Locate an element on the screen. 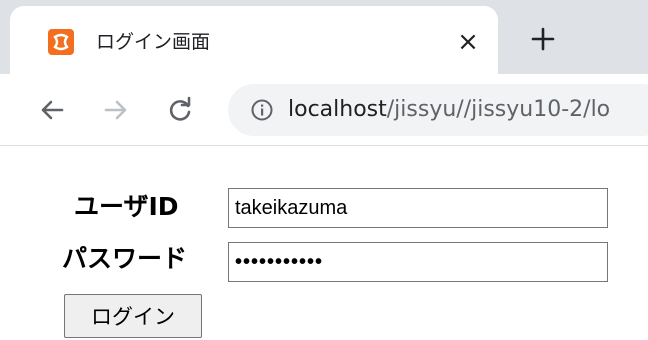 The image size is (648, 340). password-label: パスワード is located at coordinates (125, 258).